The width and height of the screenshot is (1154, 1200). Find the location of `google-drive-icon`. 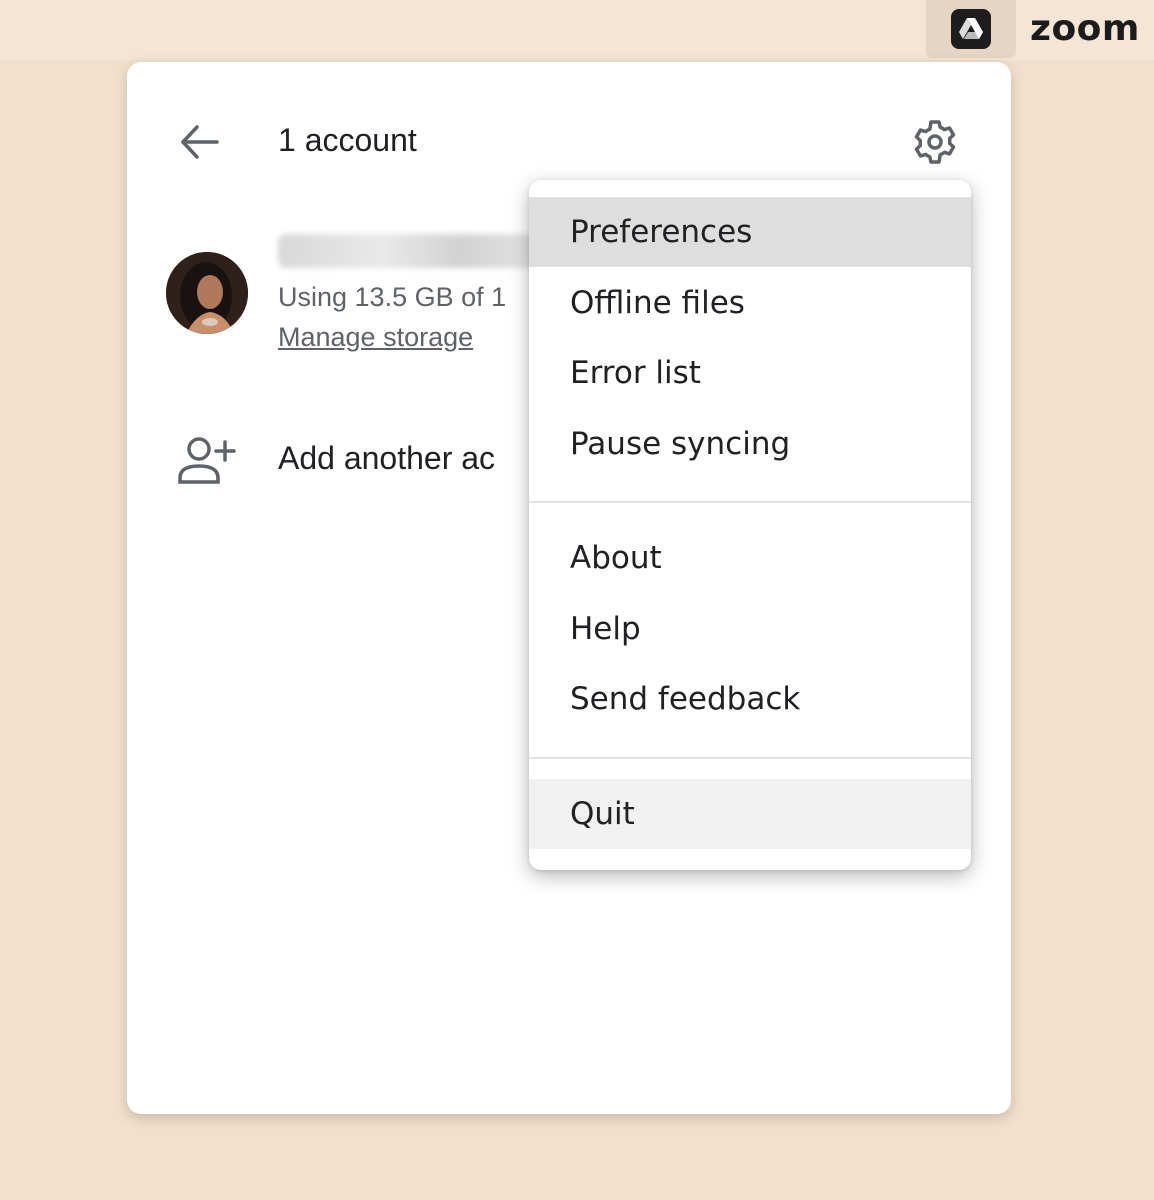

google-drive-icon is located at coordinates (971, 29).